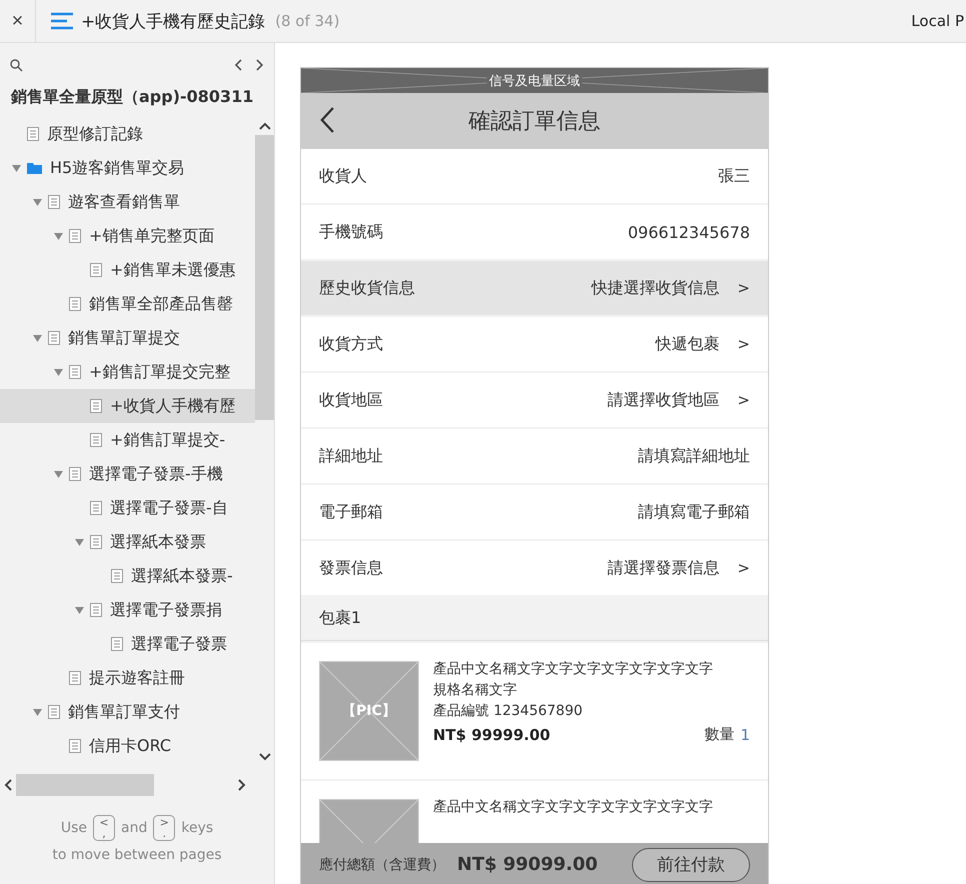  What do you see at coordinates (534, 288) in the screenshot?
I see `form-row: 歷史收貨信息 快捷選擇收貨信息 >` at bounding box center [534, 288].